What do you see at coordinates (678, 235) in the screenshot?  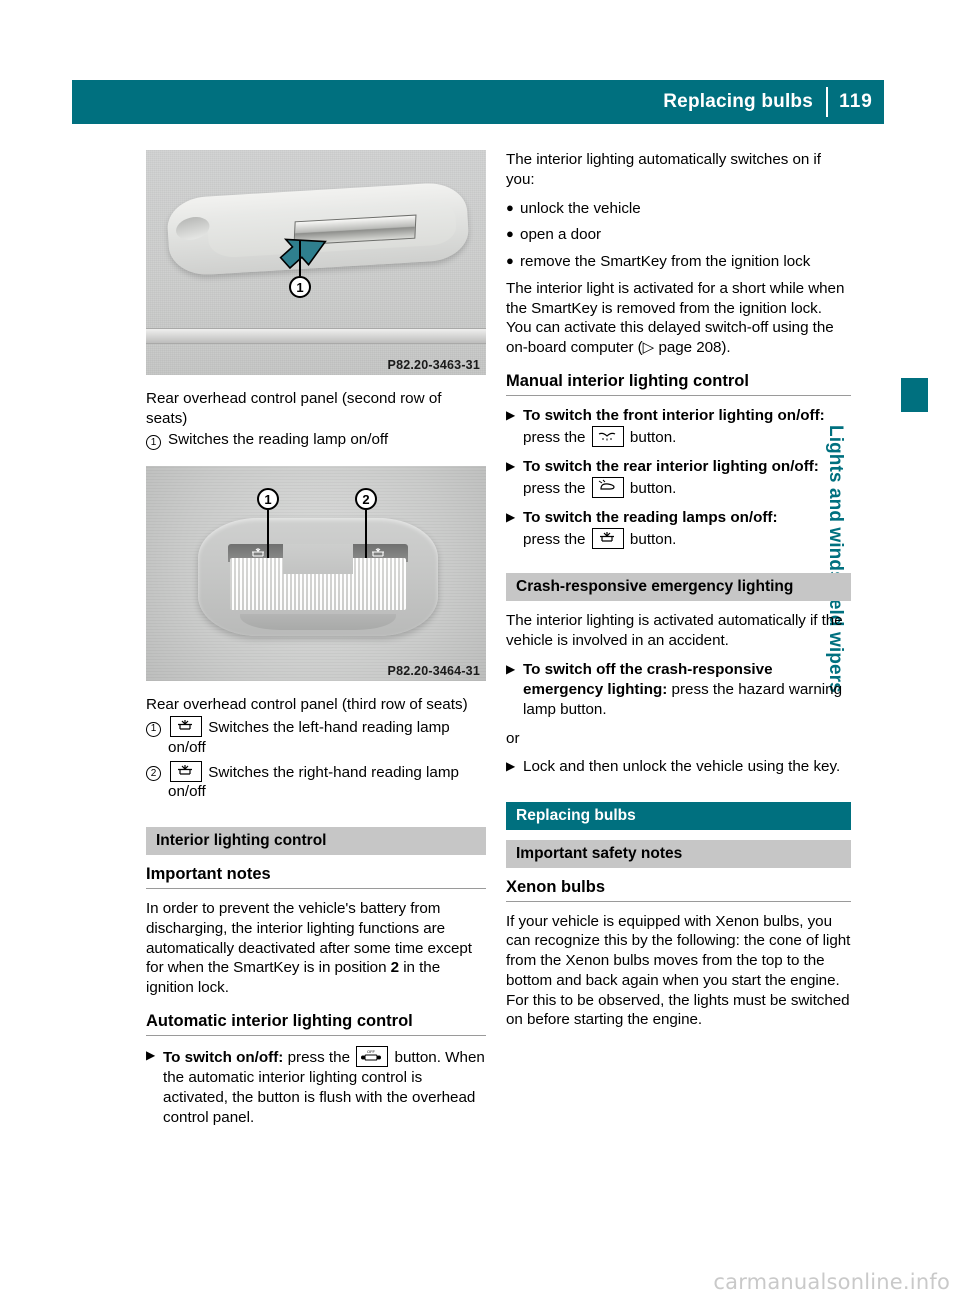 I see `bullet-item: ● open a door` at bounding box center [678, 235].